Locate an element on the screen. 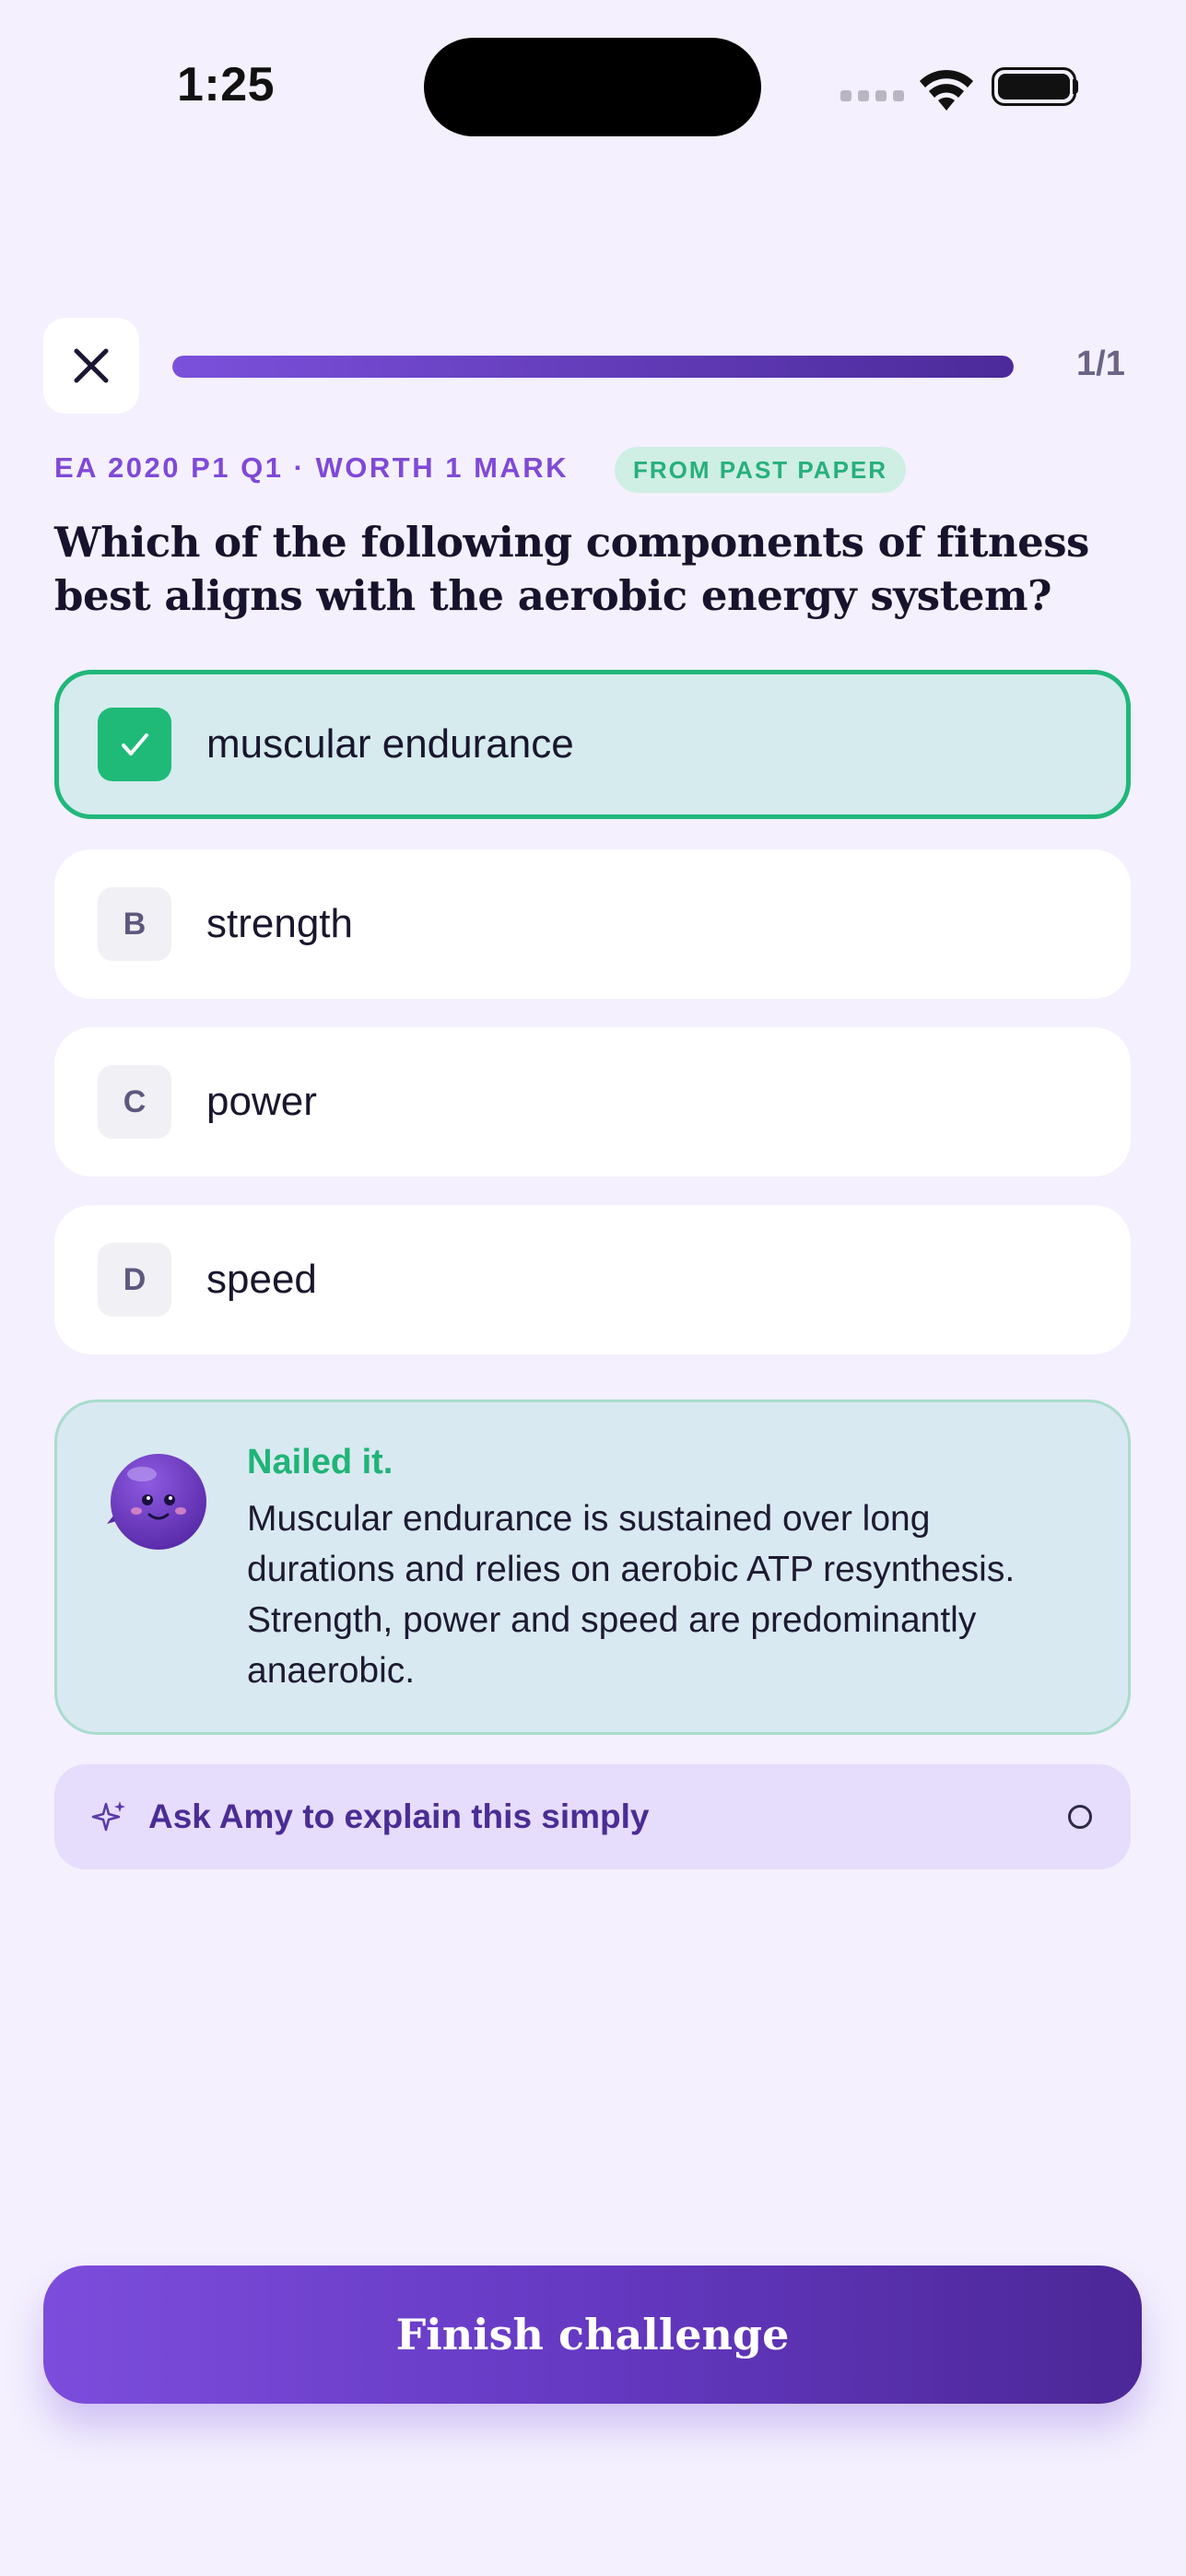 The image size is (1186, 2576). option-d-text: speed is located at coordinates (261, 1279).